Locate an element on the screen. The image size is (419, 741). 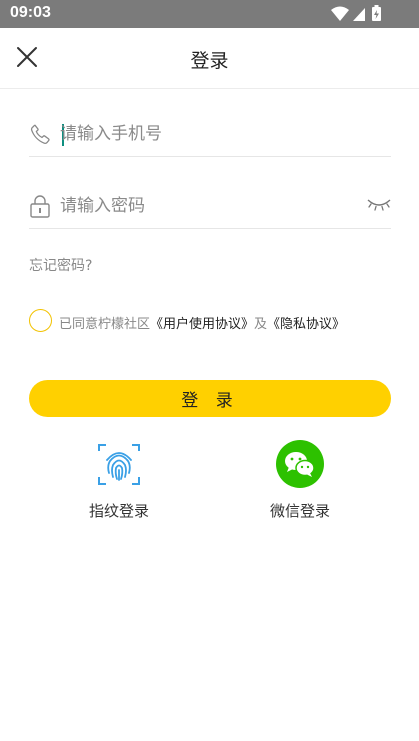
eye-closed-icon is located at coordinates (379, 205).